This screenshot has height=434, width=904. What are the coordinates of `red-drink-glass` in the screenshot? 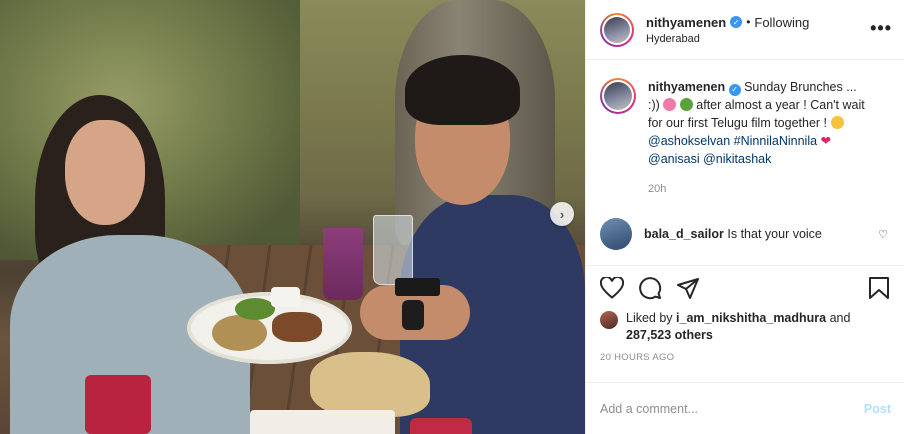 It's located at (118, 404).